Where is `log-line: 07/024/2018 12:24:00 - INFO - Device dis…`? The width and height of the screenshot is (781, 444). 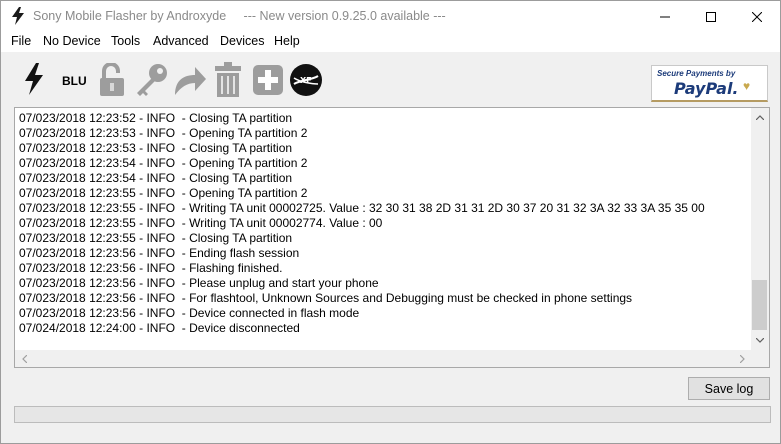
log-line: 07/024/2018 12:24:00 - INFO - Device dis… is located at coordinates (159, 328).